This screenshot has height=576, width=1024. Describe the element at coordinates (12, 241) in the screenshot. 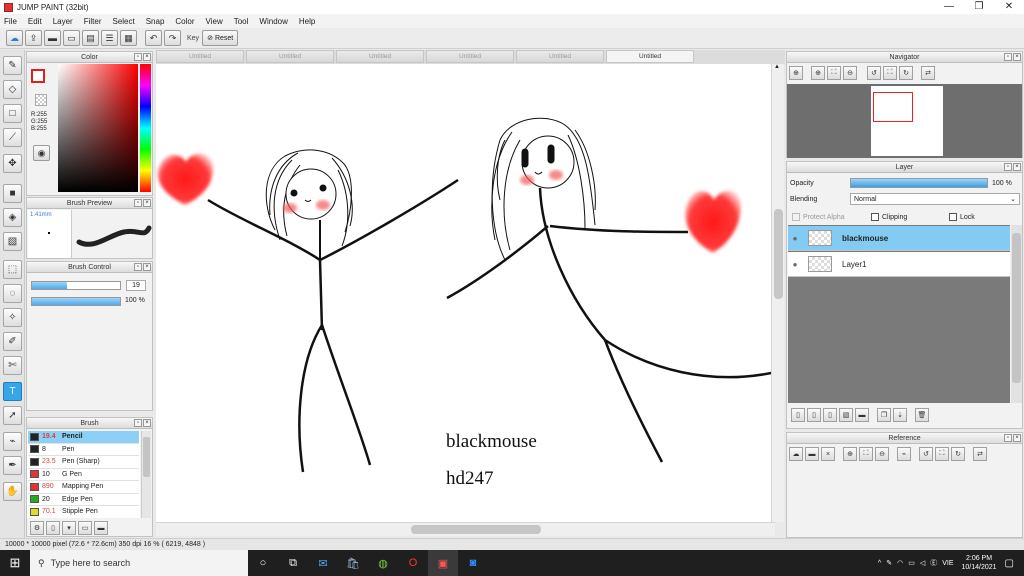

I see `gradient-tool-icon: ▧` at that location.